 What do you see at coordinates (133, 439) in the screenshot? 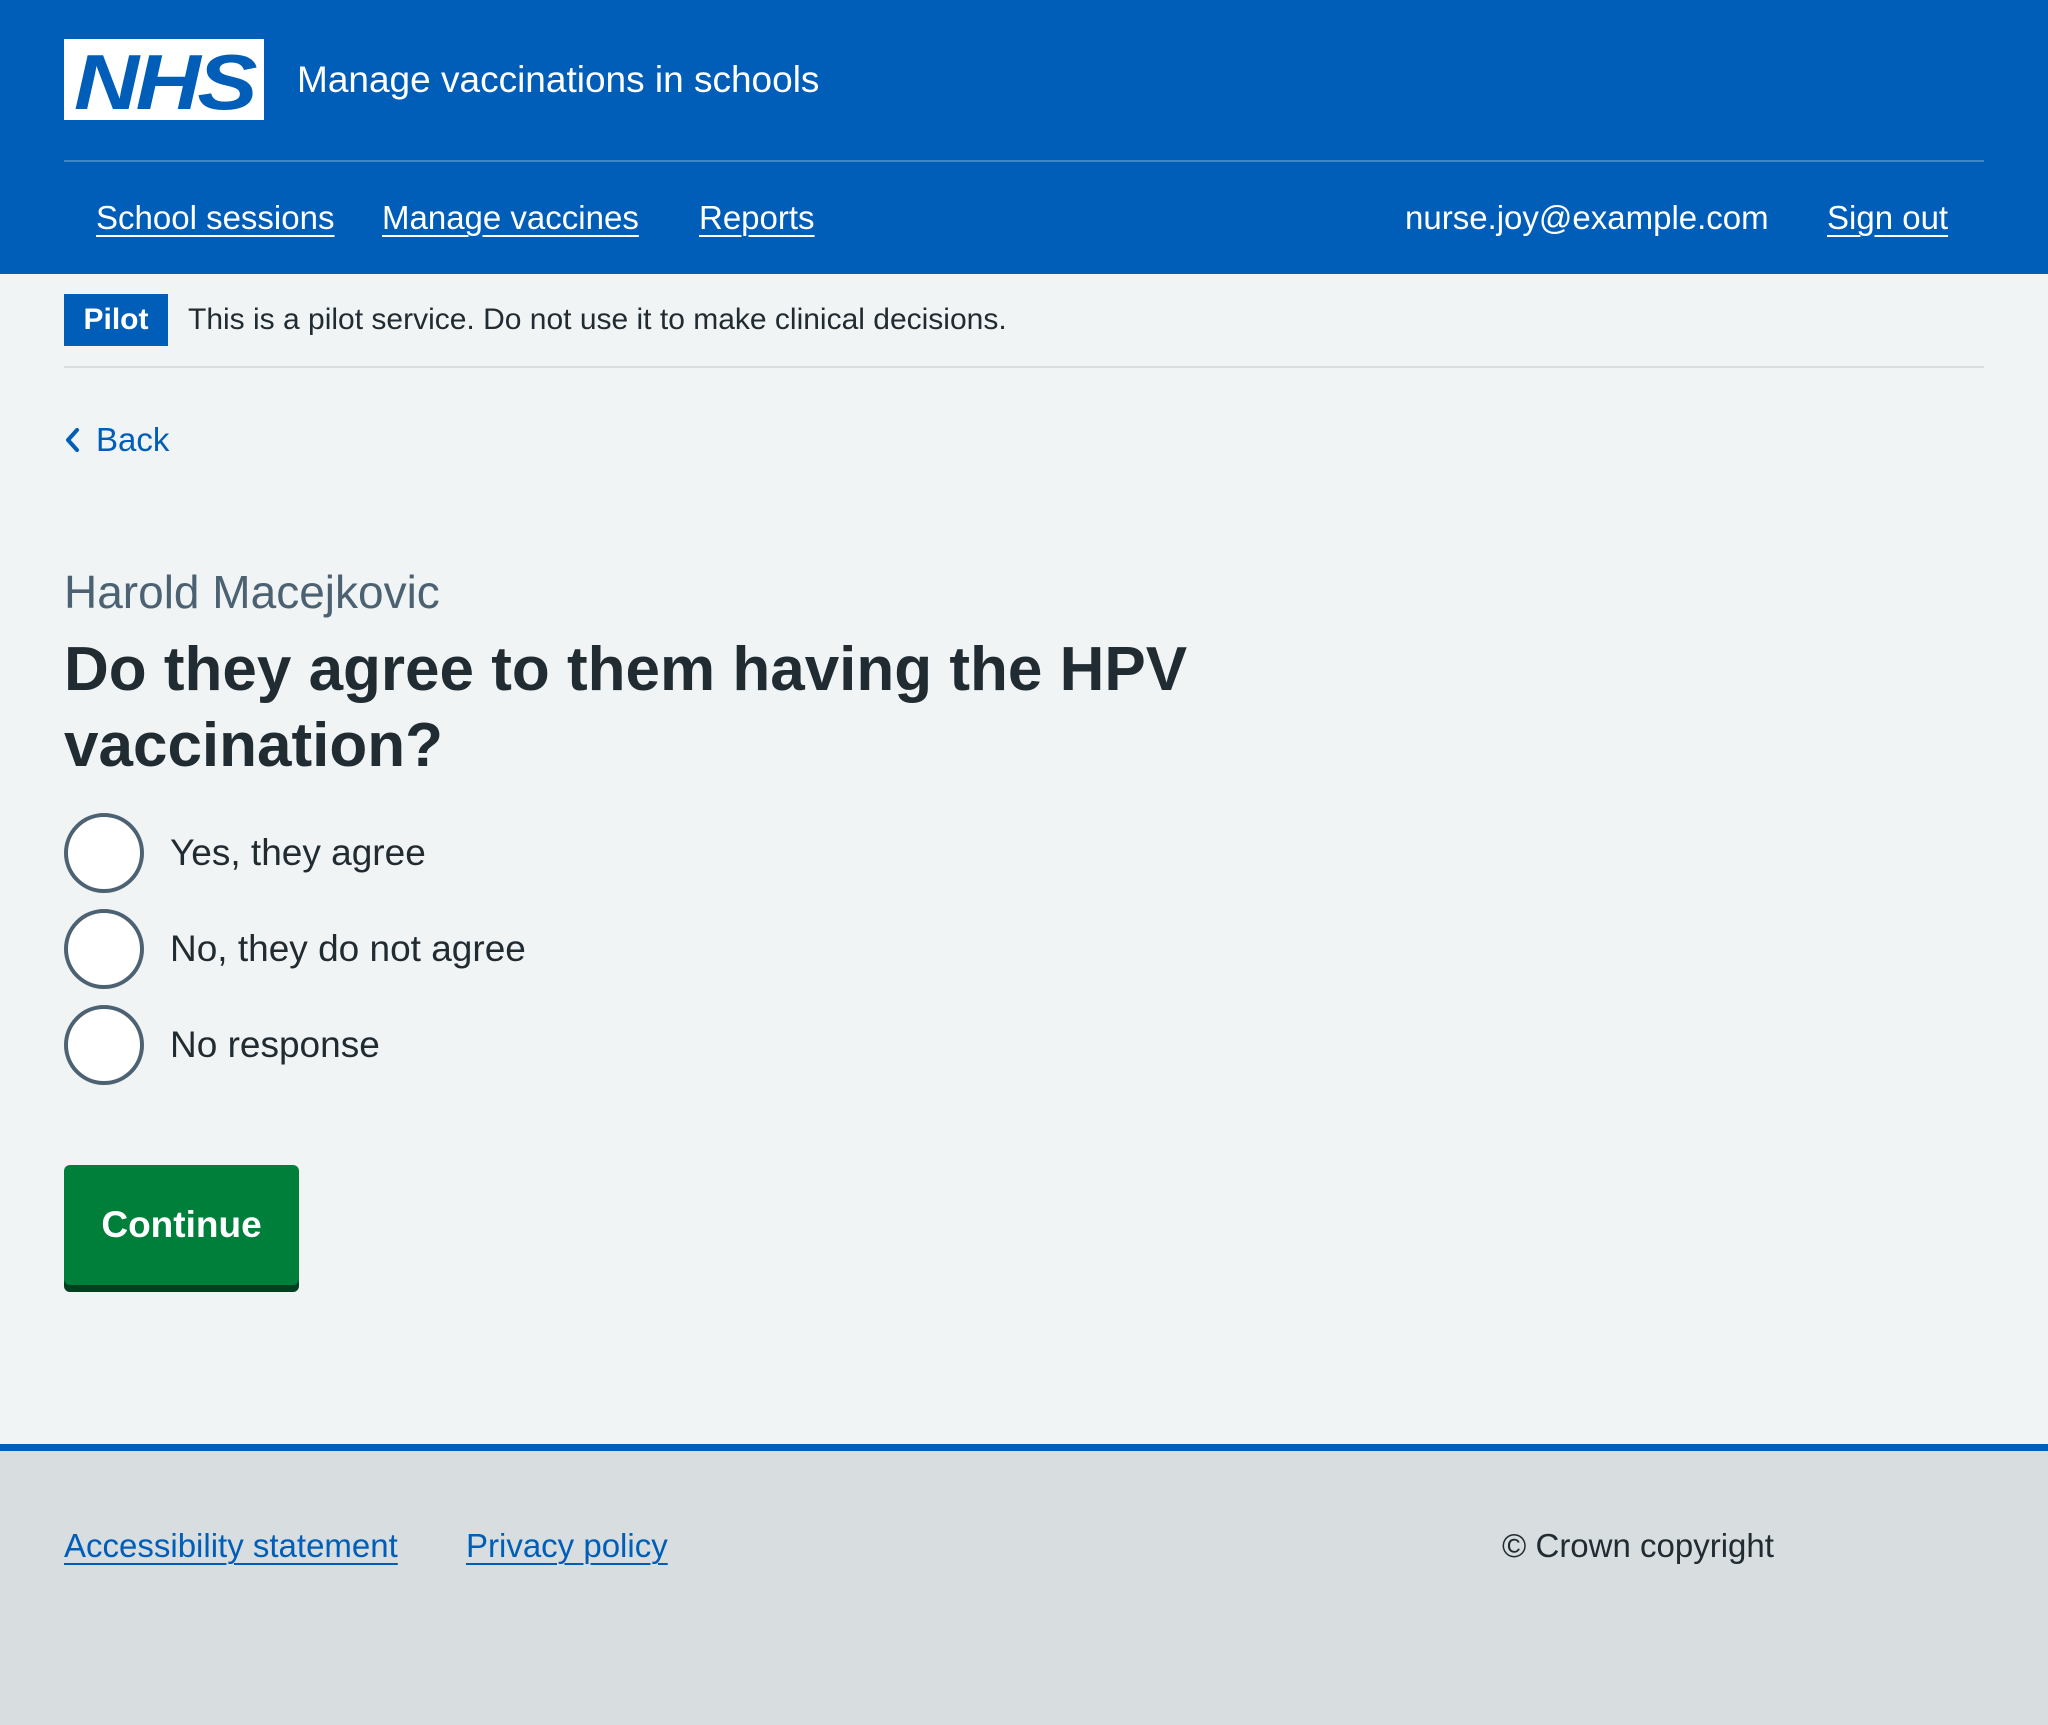
I see `back-link-label: Back` at bounding box center [133, 439].